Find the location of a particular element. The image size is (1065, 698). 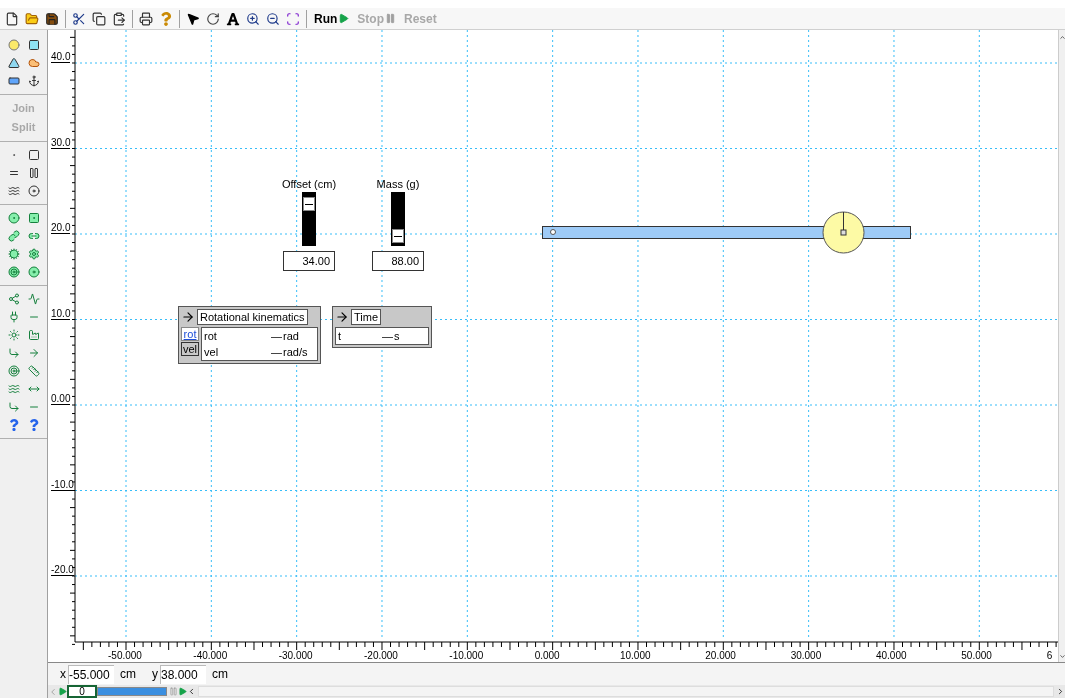

ruler-label: 0.000 is located at coordinates (547, 656).